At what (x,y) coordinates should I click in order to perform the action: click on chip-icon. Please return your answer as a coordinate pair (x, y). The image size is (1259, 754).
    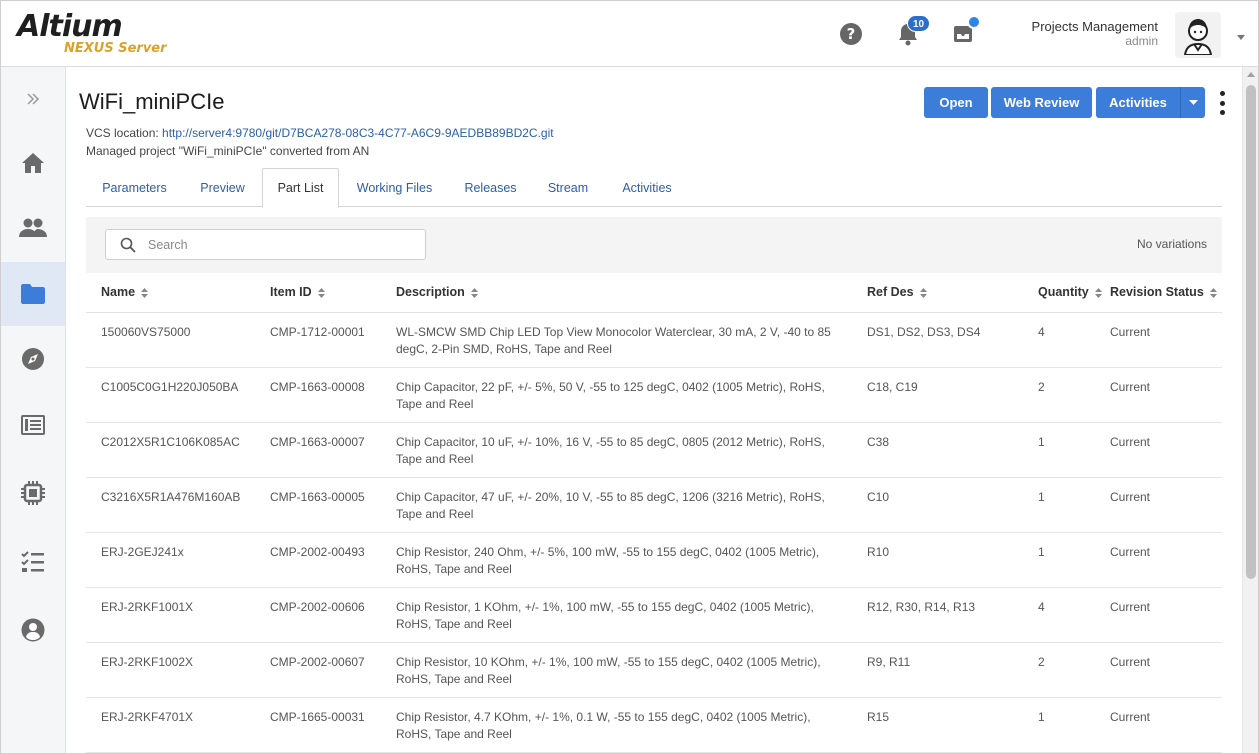
    Looking at the image, I should click on (33, 493).